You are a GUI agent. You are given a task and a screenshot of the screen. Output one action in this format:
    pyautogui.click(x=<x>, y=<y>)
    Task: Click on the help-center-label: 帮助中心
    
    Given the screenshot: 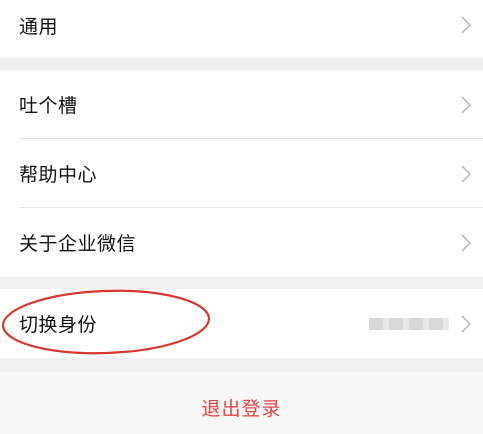 What is the action you would take?
    pyautogui.click(x=58, y=175)
    